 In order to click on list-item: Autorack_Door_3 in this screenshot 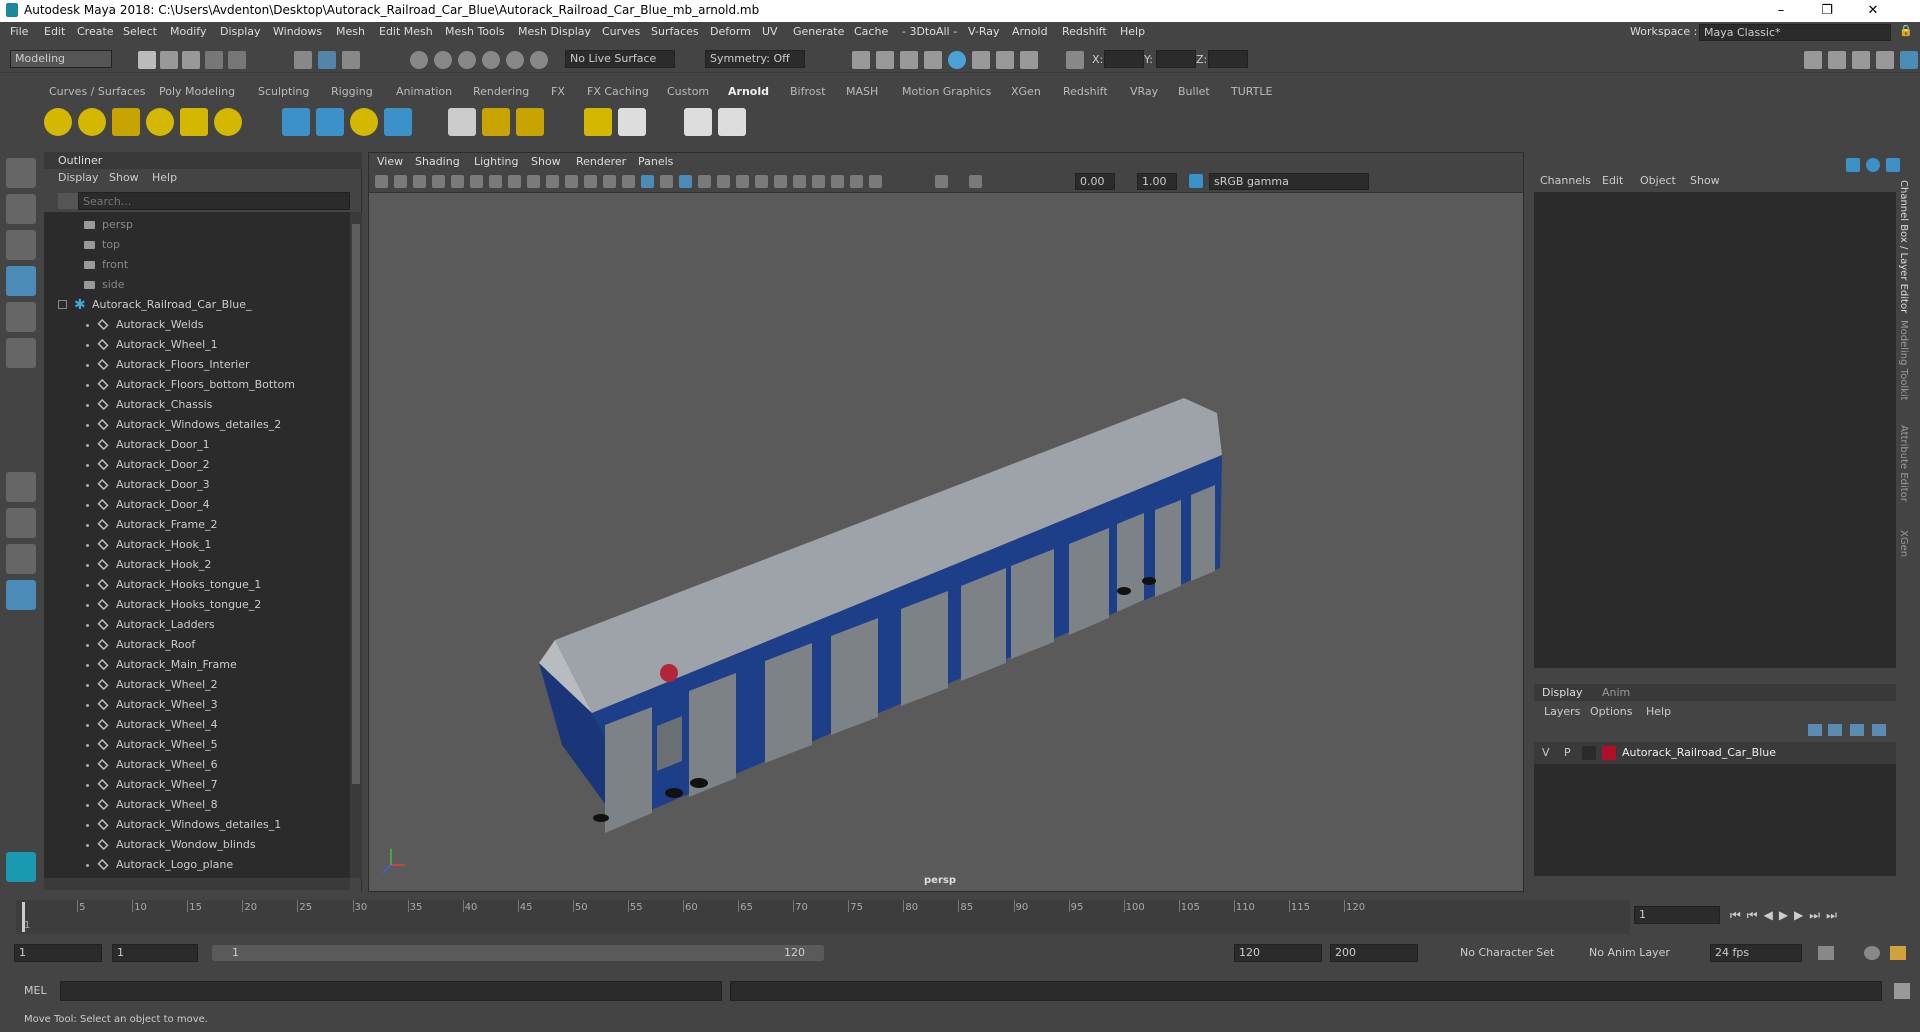, I will do `click(197, 485)`.